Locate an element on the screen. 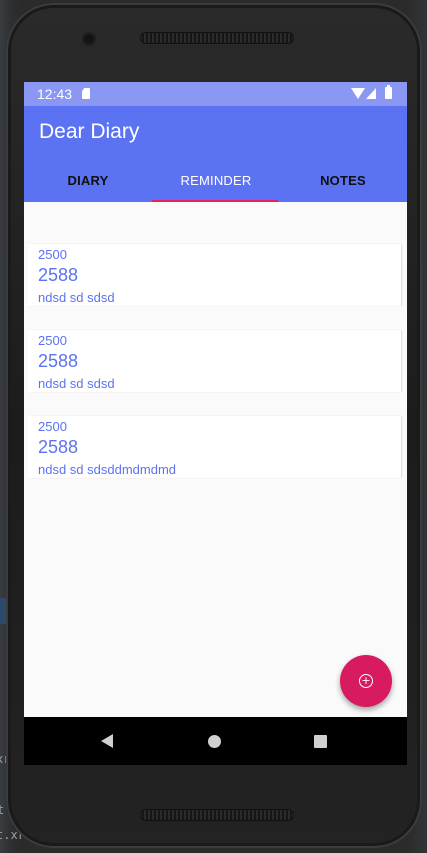  home-icon is located at coordinates (214, 741).